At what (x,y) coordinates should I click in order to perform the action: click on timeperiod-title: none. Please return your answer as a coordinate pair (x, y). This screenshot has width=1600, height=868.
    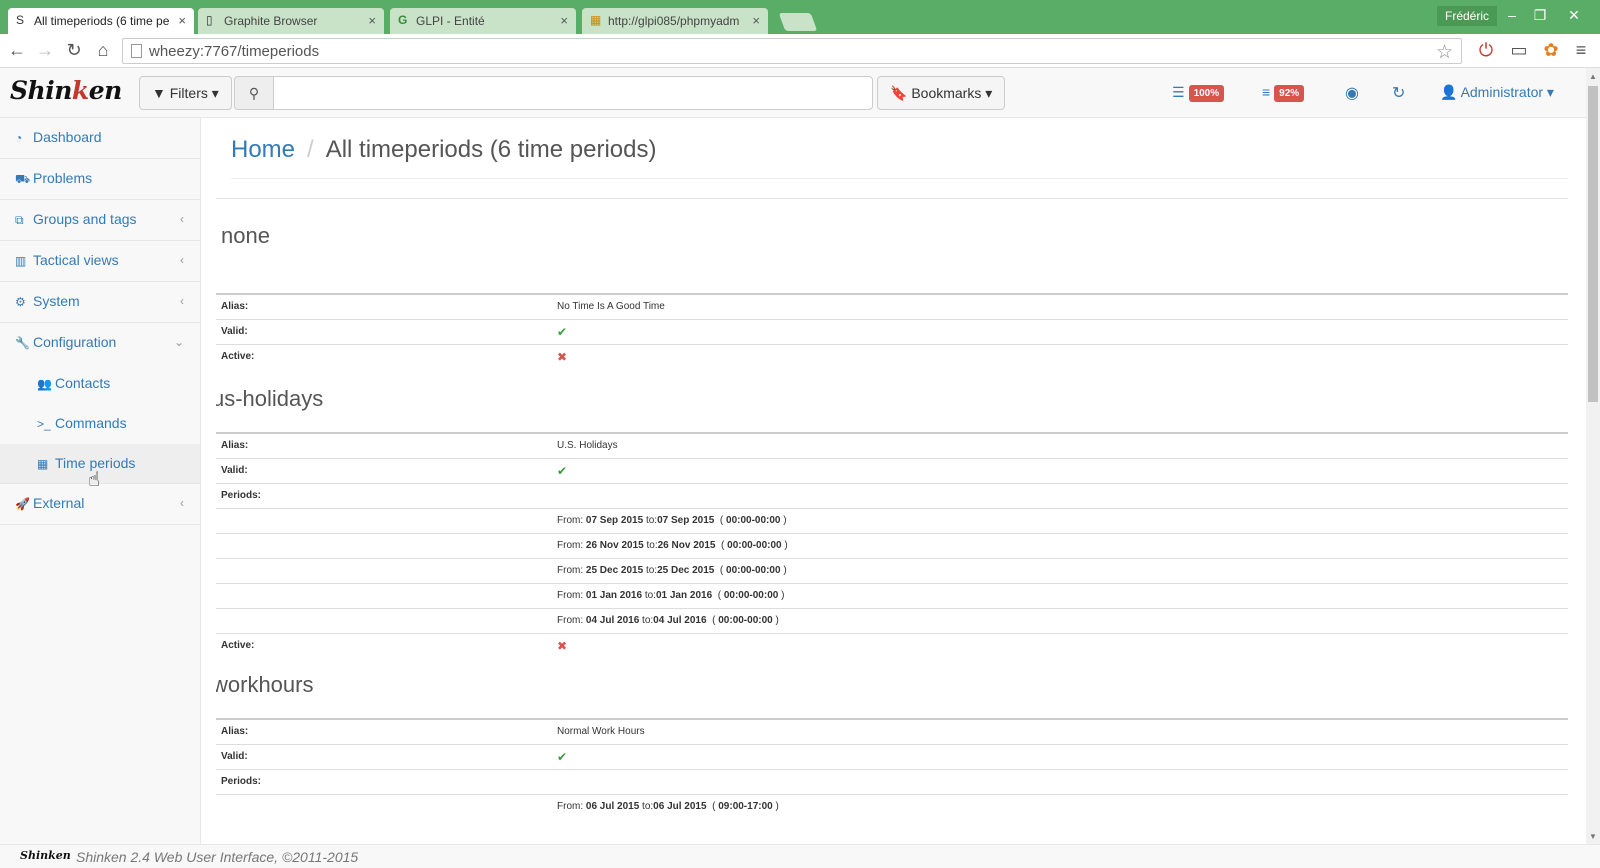
    Looking at the image, I should click on (245, 235).